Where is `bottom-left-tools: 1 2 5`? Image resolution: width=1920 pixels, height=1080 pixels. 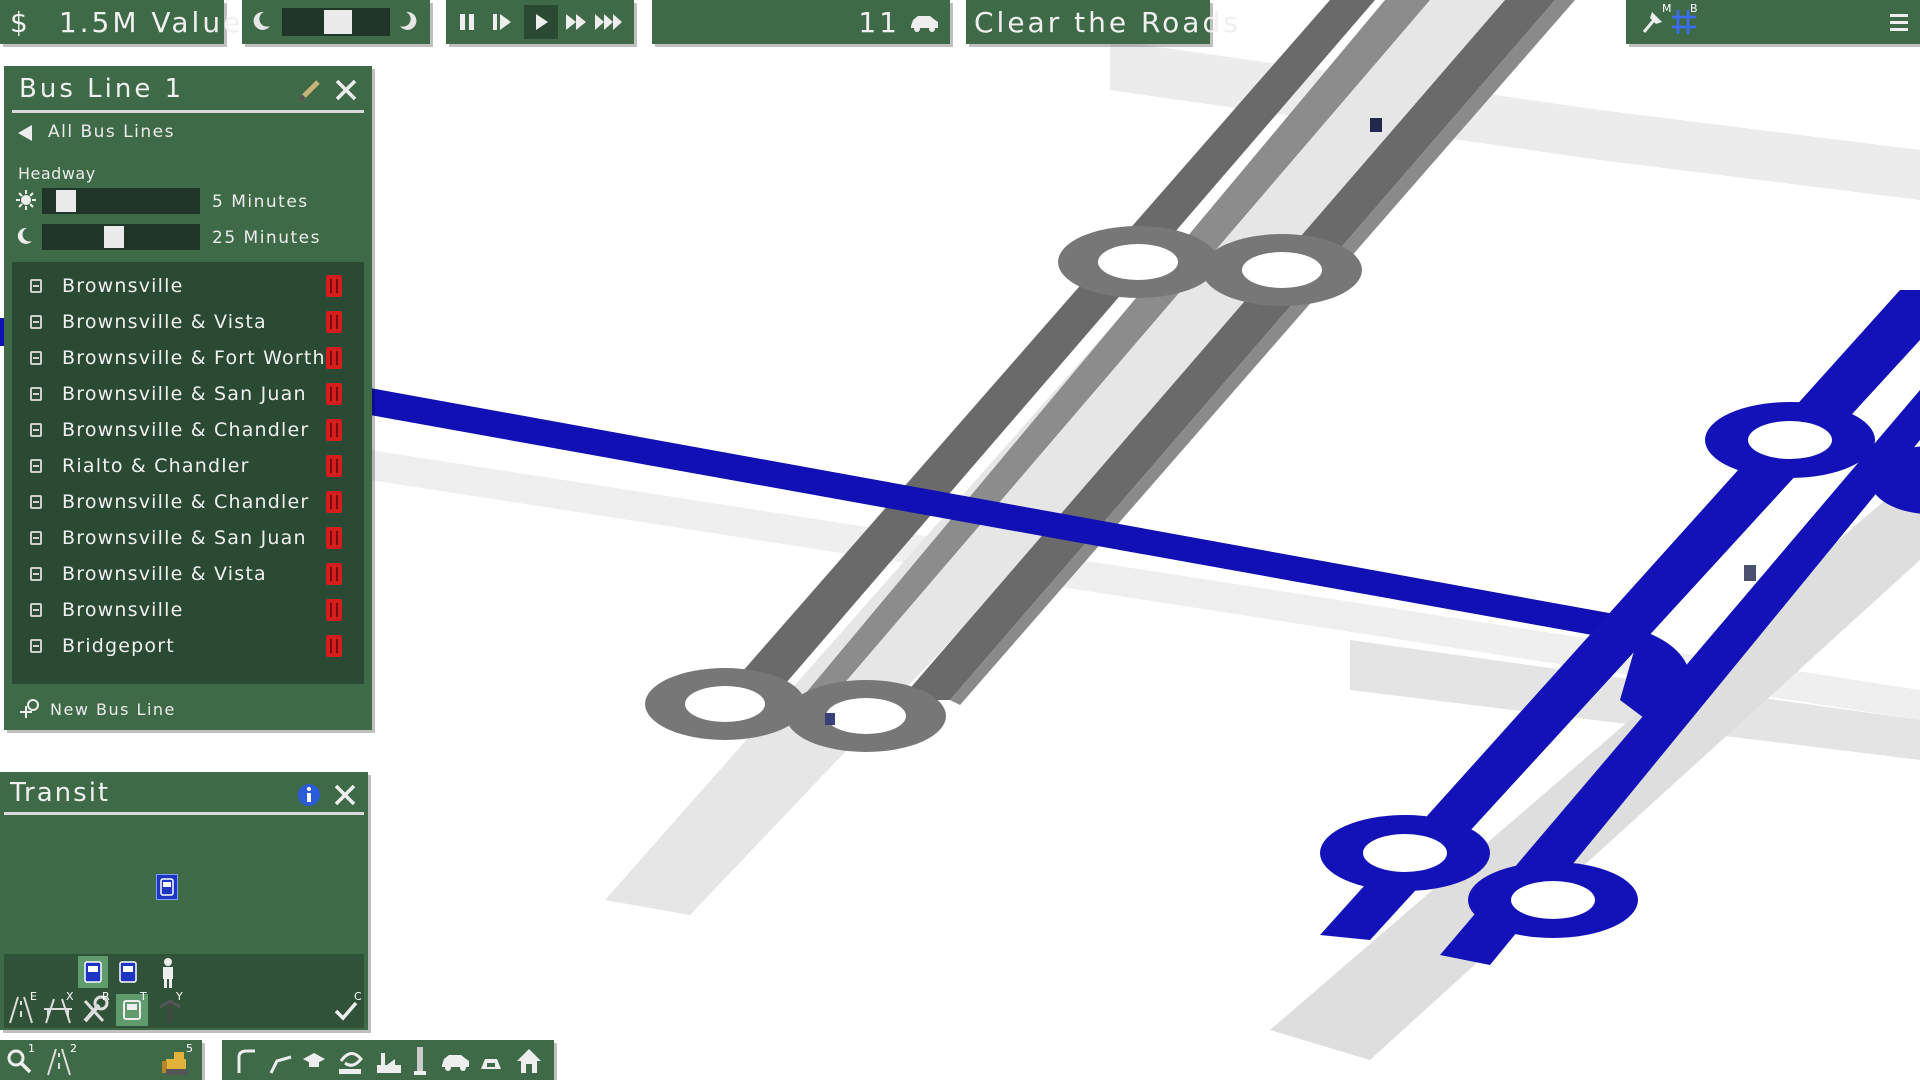
bottom-left-tools: 1 2 5 is located at coordinates (101, 1060).